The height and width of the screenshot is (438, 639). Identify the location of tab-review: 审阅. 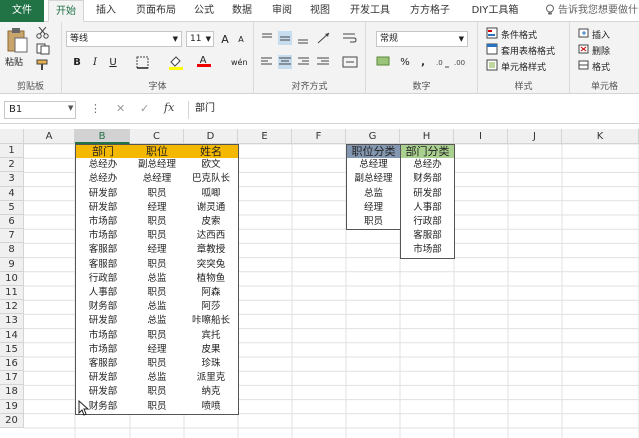
(282, 11).